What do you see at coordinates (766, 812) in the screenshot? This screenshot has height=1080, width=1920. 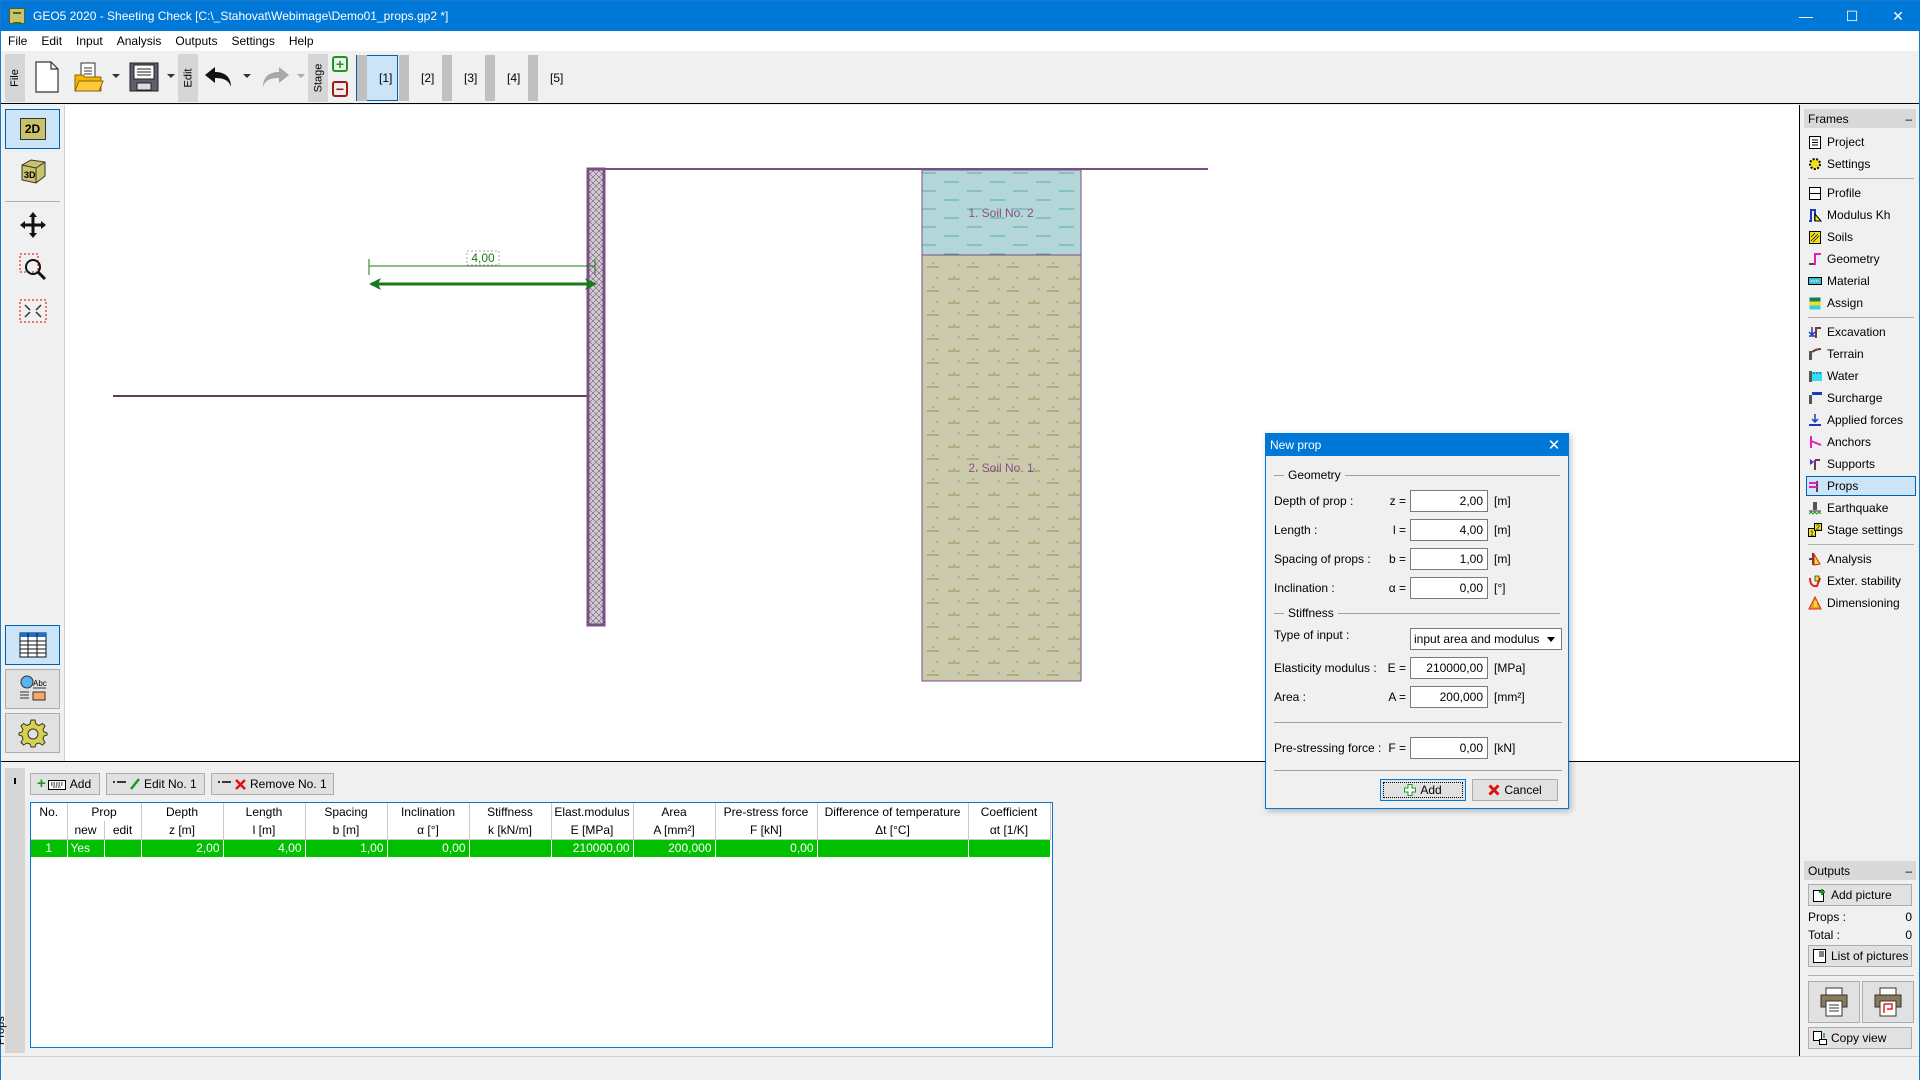 I see `col-prestress: Pre-stress force` at bounding box center [766, 812].